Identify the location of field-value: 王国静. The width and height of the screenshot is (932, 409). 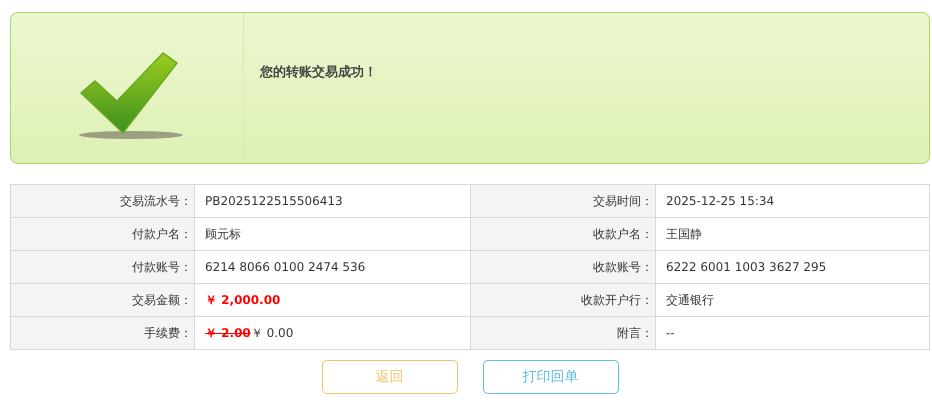
(684, 233).